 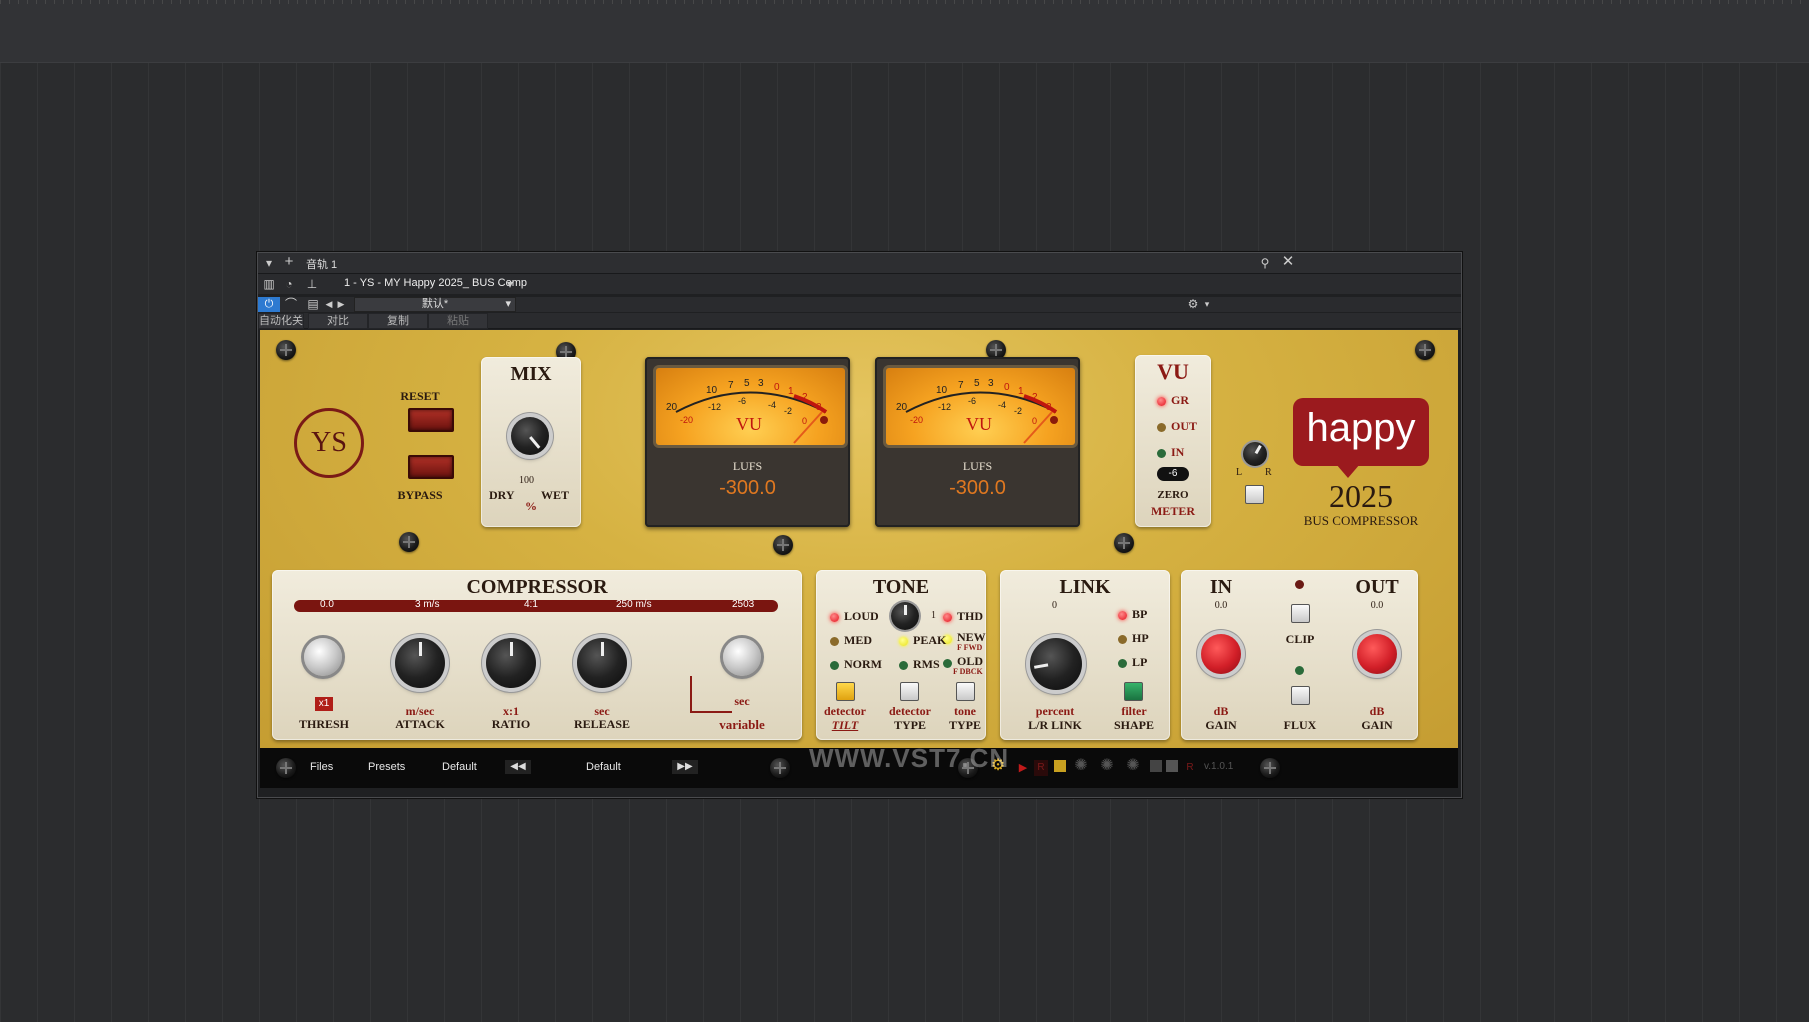 What do you see at coordinates (1288, 262) in the screenshot?
I see `close-icon: ✕` at bounding box center [1288, 262].